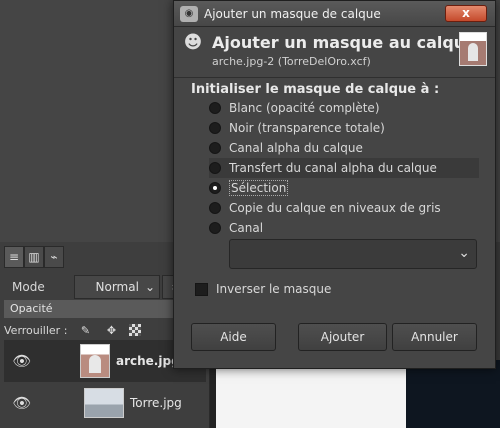 The height and width of the screenshot is (428, 500). What do you see at coordinates (156, 403) in the screenshot?
I see `layer-name: Torre.jpg` at bounding box center [156, 403].